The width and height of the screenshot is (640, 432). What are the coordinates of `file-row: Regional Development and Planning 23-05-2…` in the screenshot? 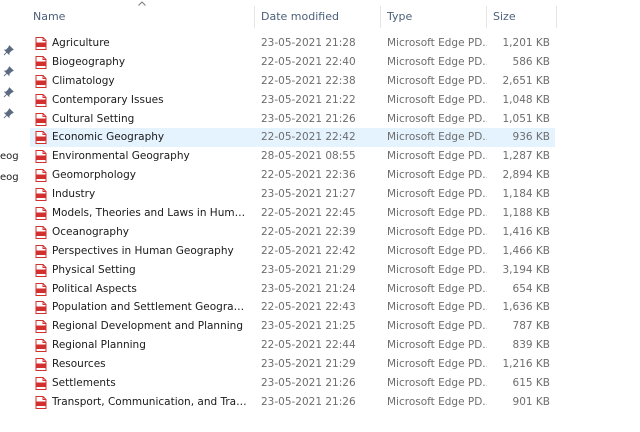 It's located at (292, 326).